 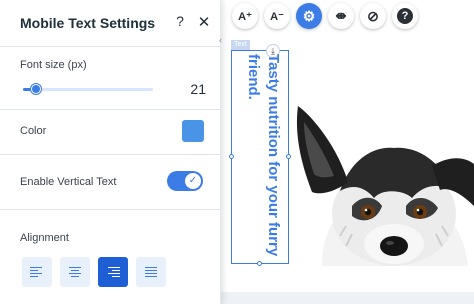 I want to click on arrange-button: ⇼, so click(x=341, y=16).